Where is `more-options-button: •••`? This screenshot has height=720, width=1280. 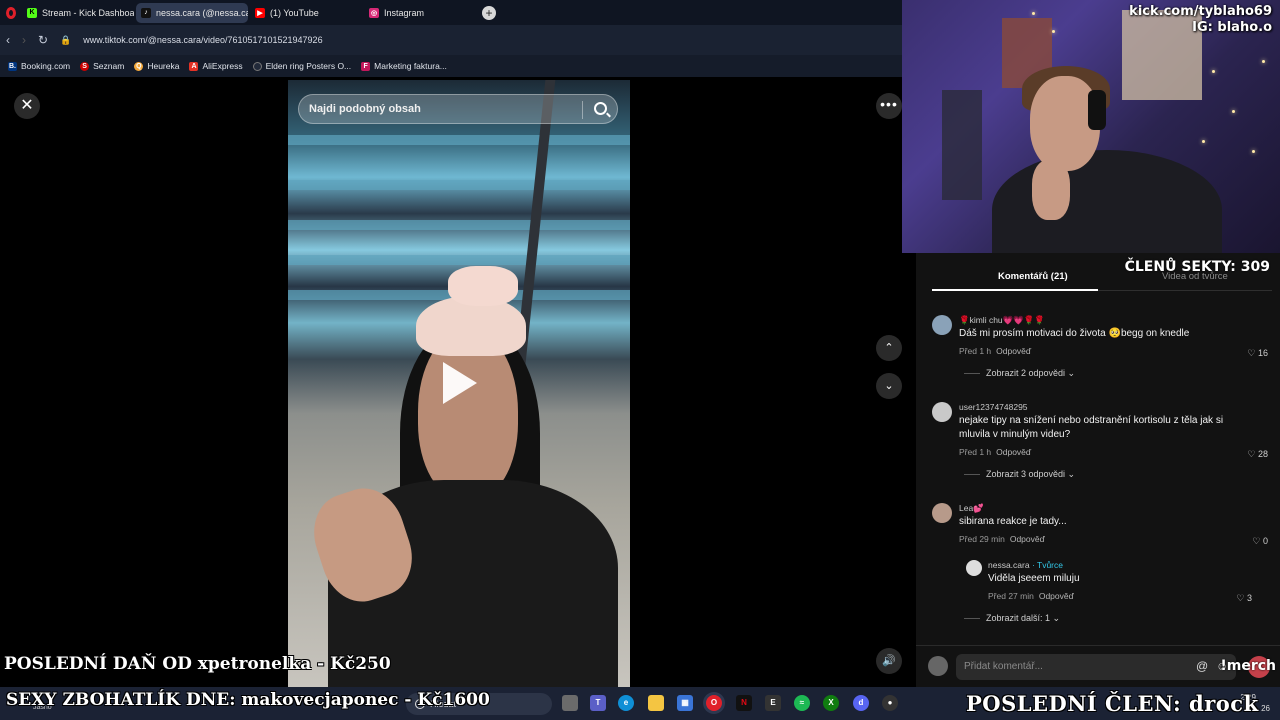
more-options-button: ••• is located at coordinates (889, 106).